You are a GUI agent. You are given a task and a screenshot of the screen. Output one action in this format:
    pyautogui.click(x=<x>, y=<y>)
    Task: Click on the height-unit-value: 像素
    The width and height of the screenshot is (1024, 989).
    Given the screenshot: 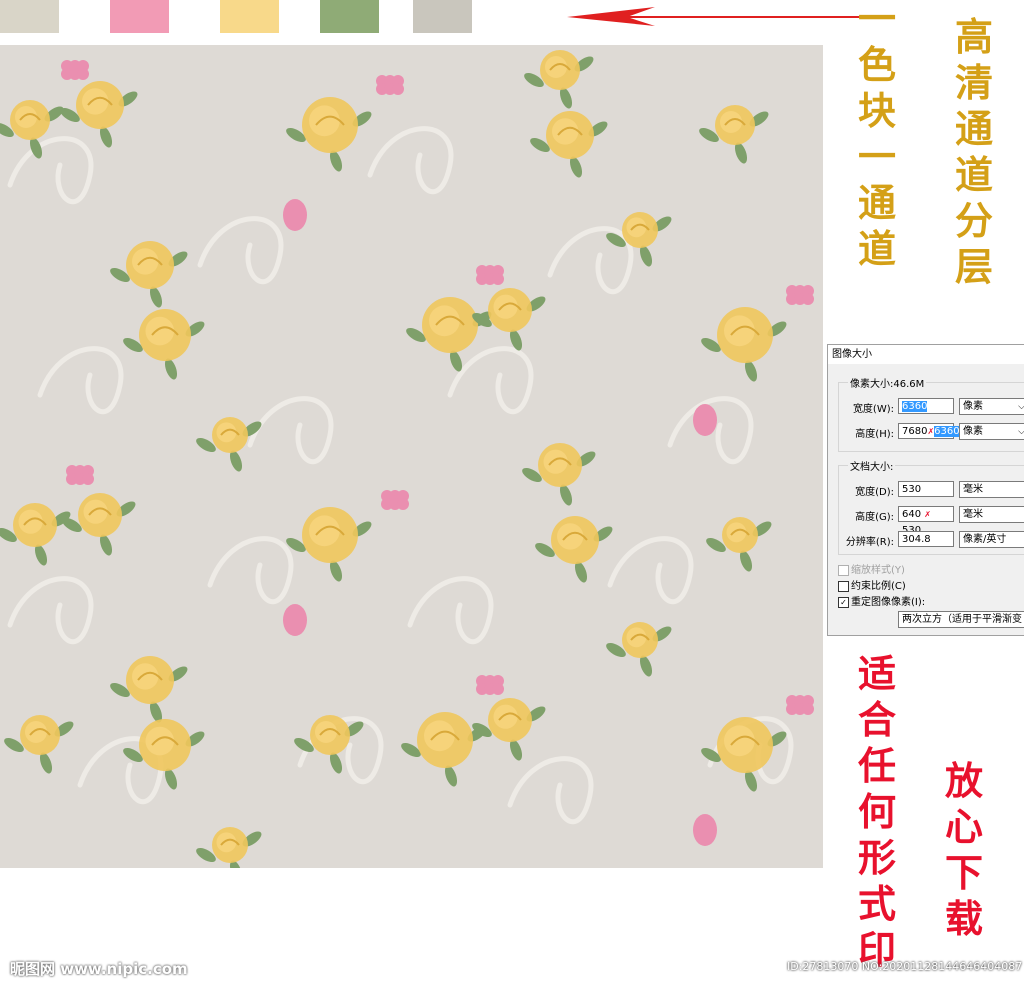 What is the action you would take?
    pyautogui.click(x=973, y=431)
    